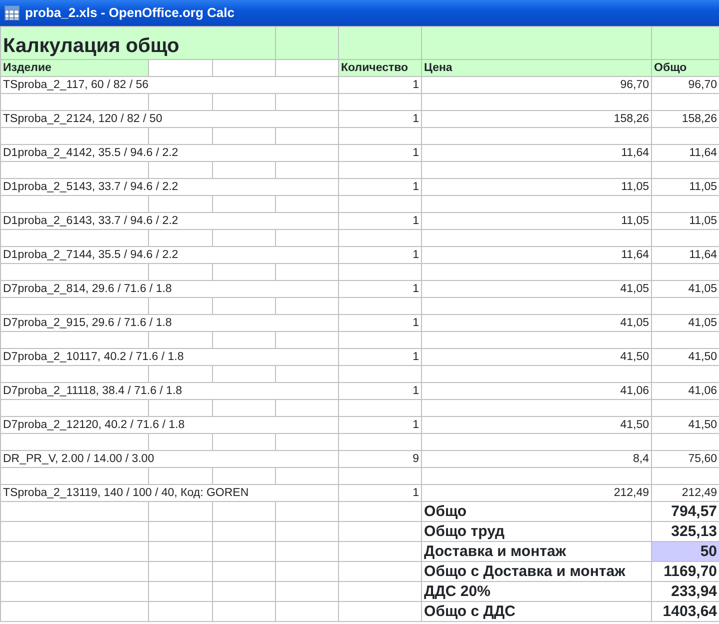 This screenshot has width=719, height=624. I want to click on summary-label: Общо с Доставка и монтаж, so click(537, 572).